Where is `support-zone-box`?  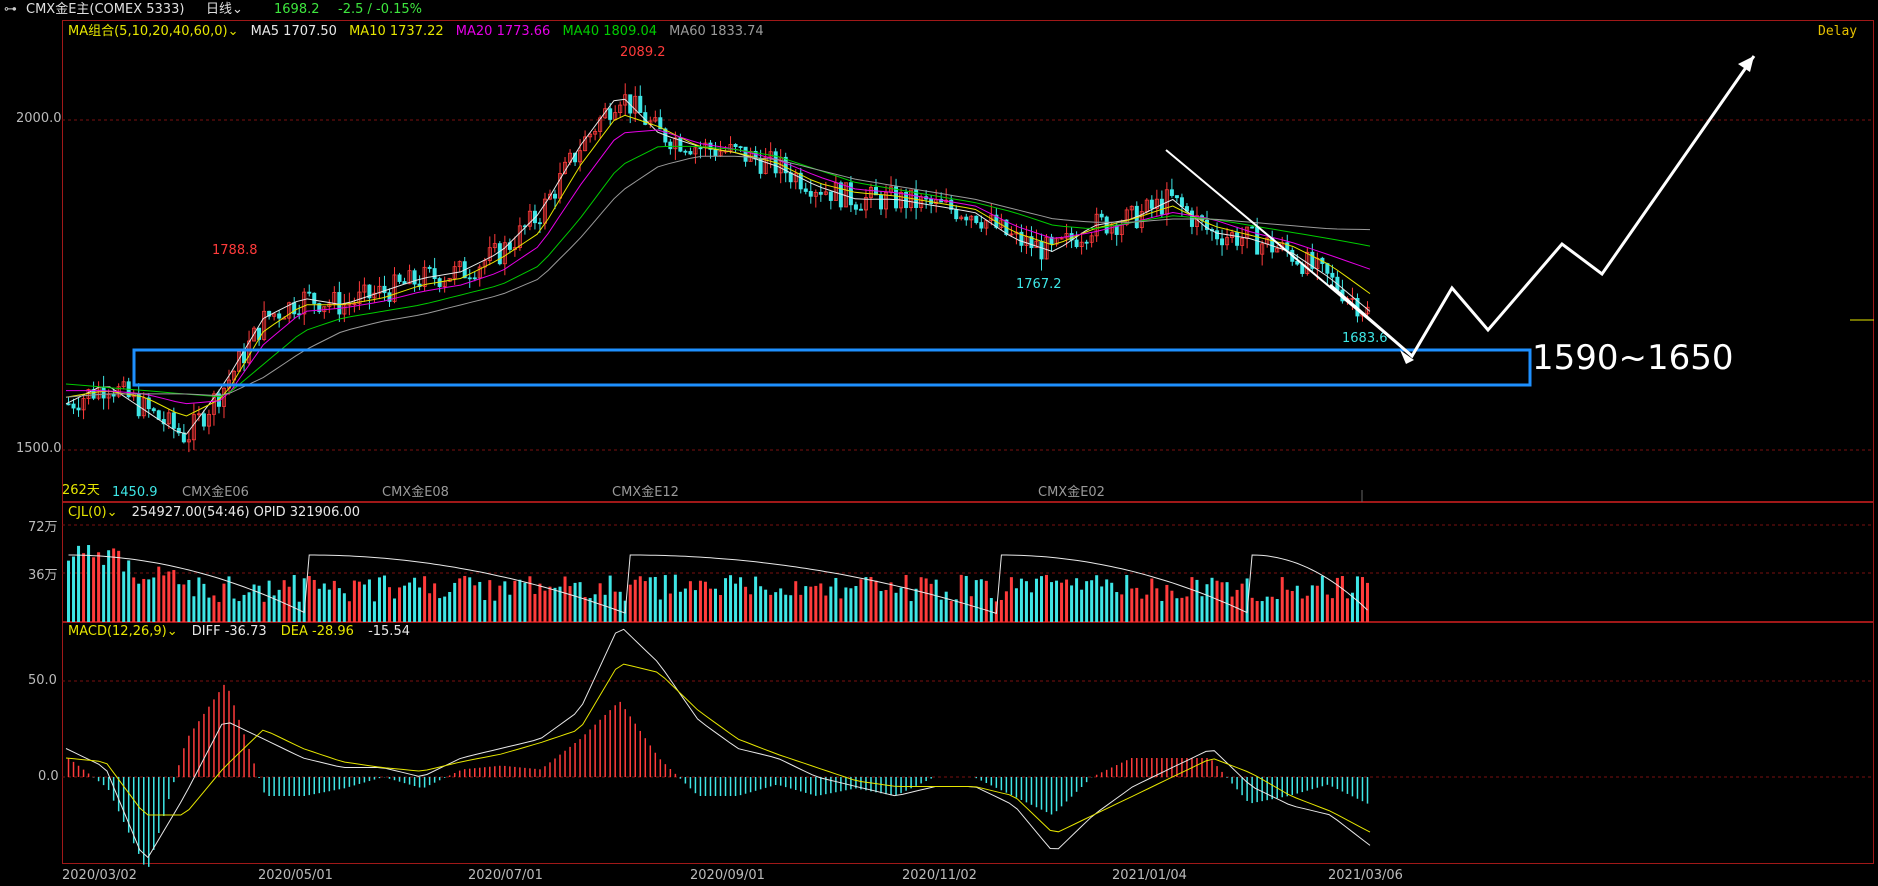
support-zone-box is located at coordinates (832, 367).